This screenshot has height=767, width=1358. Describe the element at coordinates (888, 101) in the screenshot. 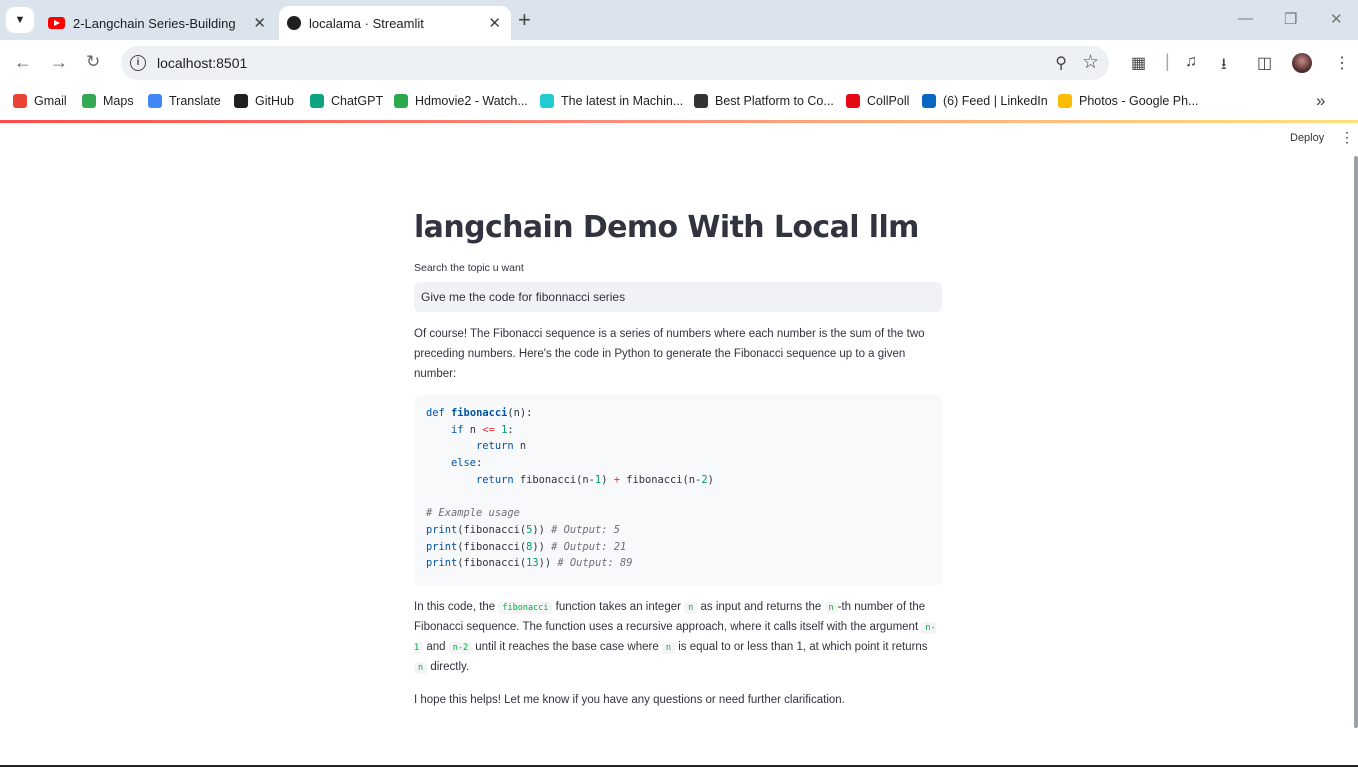

I see `bookmark-label: CollPoll` at that location.